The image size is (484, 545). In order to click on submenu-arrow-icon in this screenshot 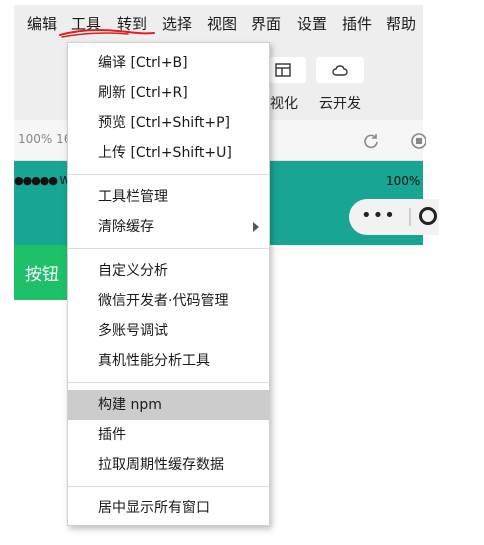, I will do `click(256, 227)`.